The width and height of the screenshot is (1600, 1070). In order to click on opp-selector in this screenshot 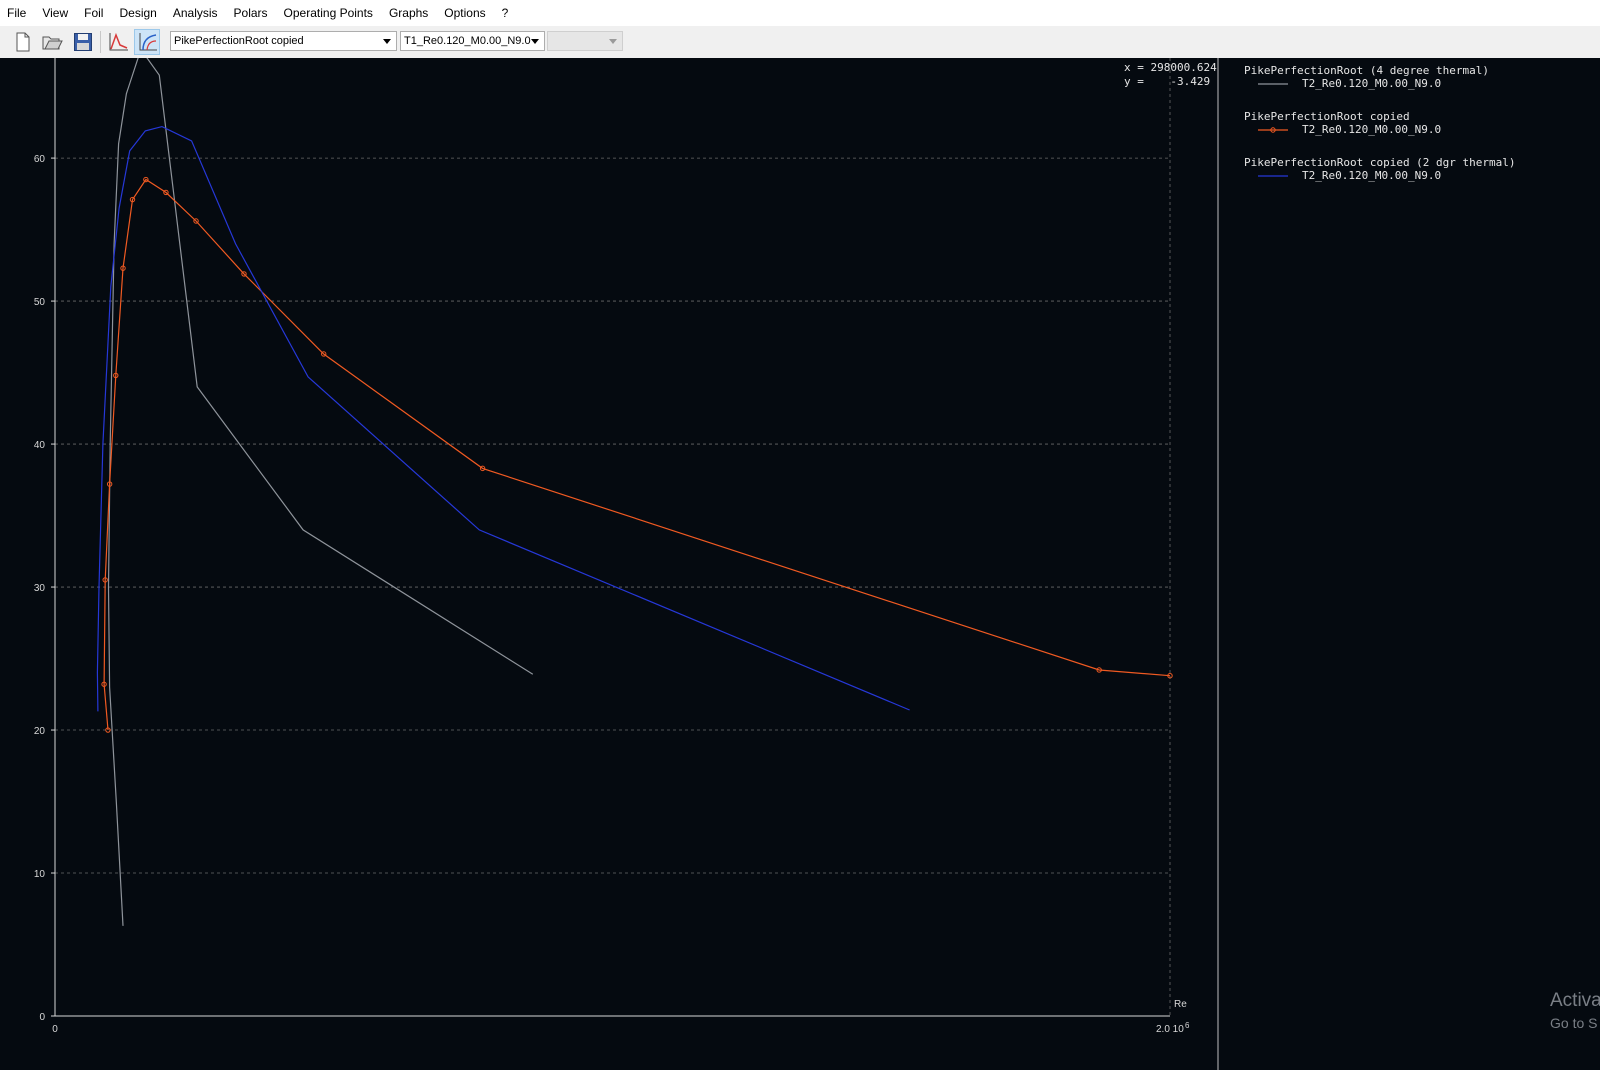, I will do `click(585, 41)`.